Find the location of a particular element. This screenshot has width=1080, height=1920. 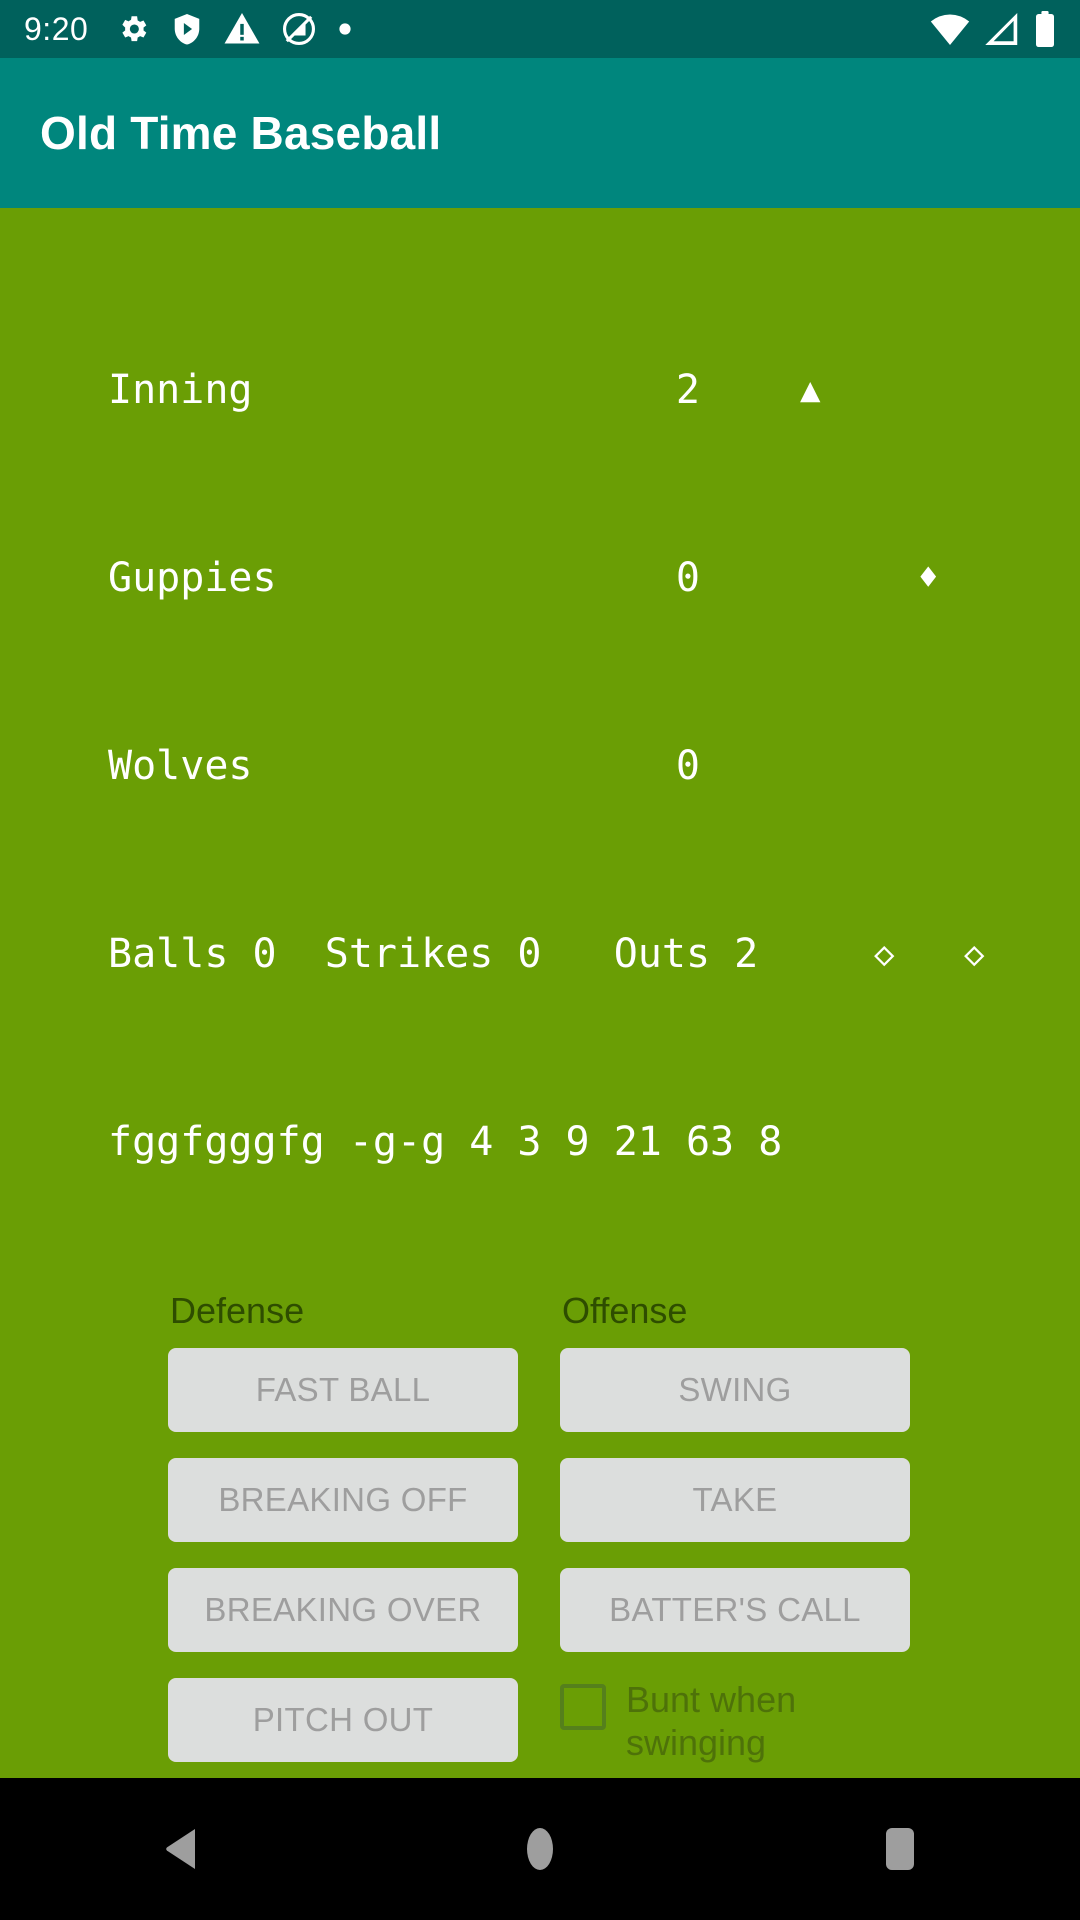

app-bar: Old Time Baseball is located at coordinates (540, 133).